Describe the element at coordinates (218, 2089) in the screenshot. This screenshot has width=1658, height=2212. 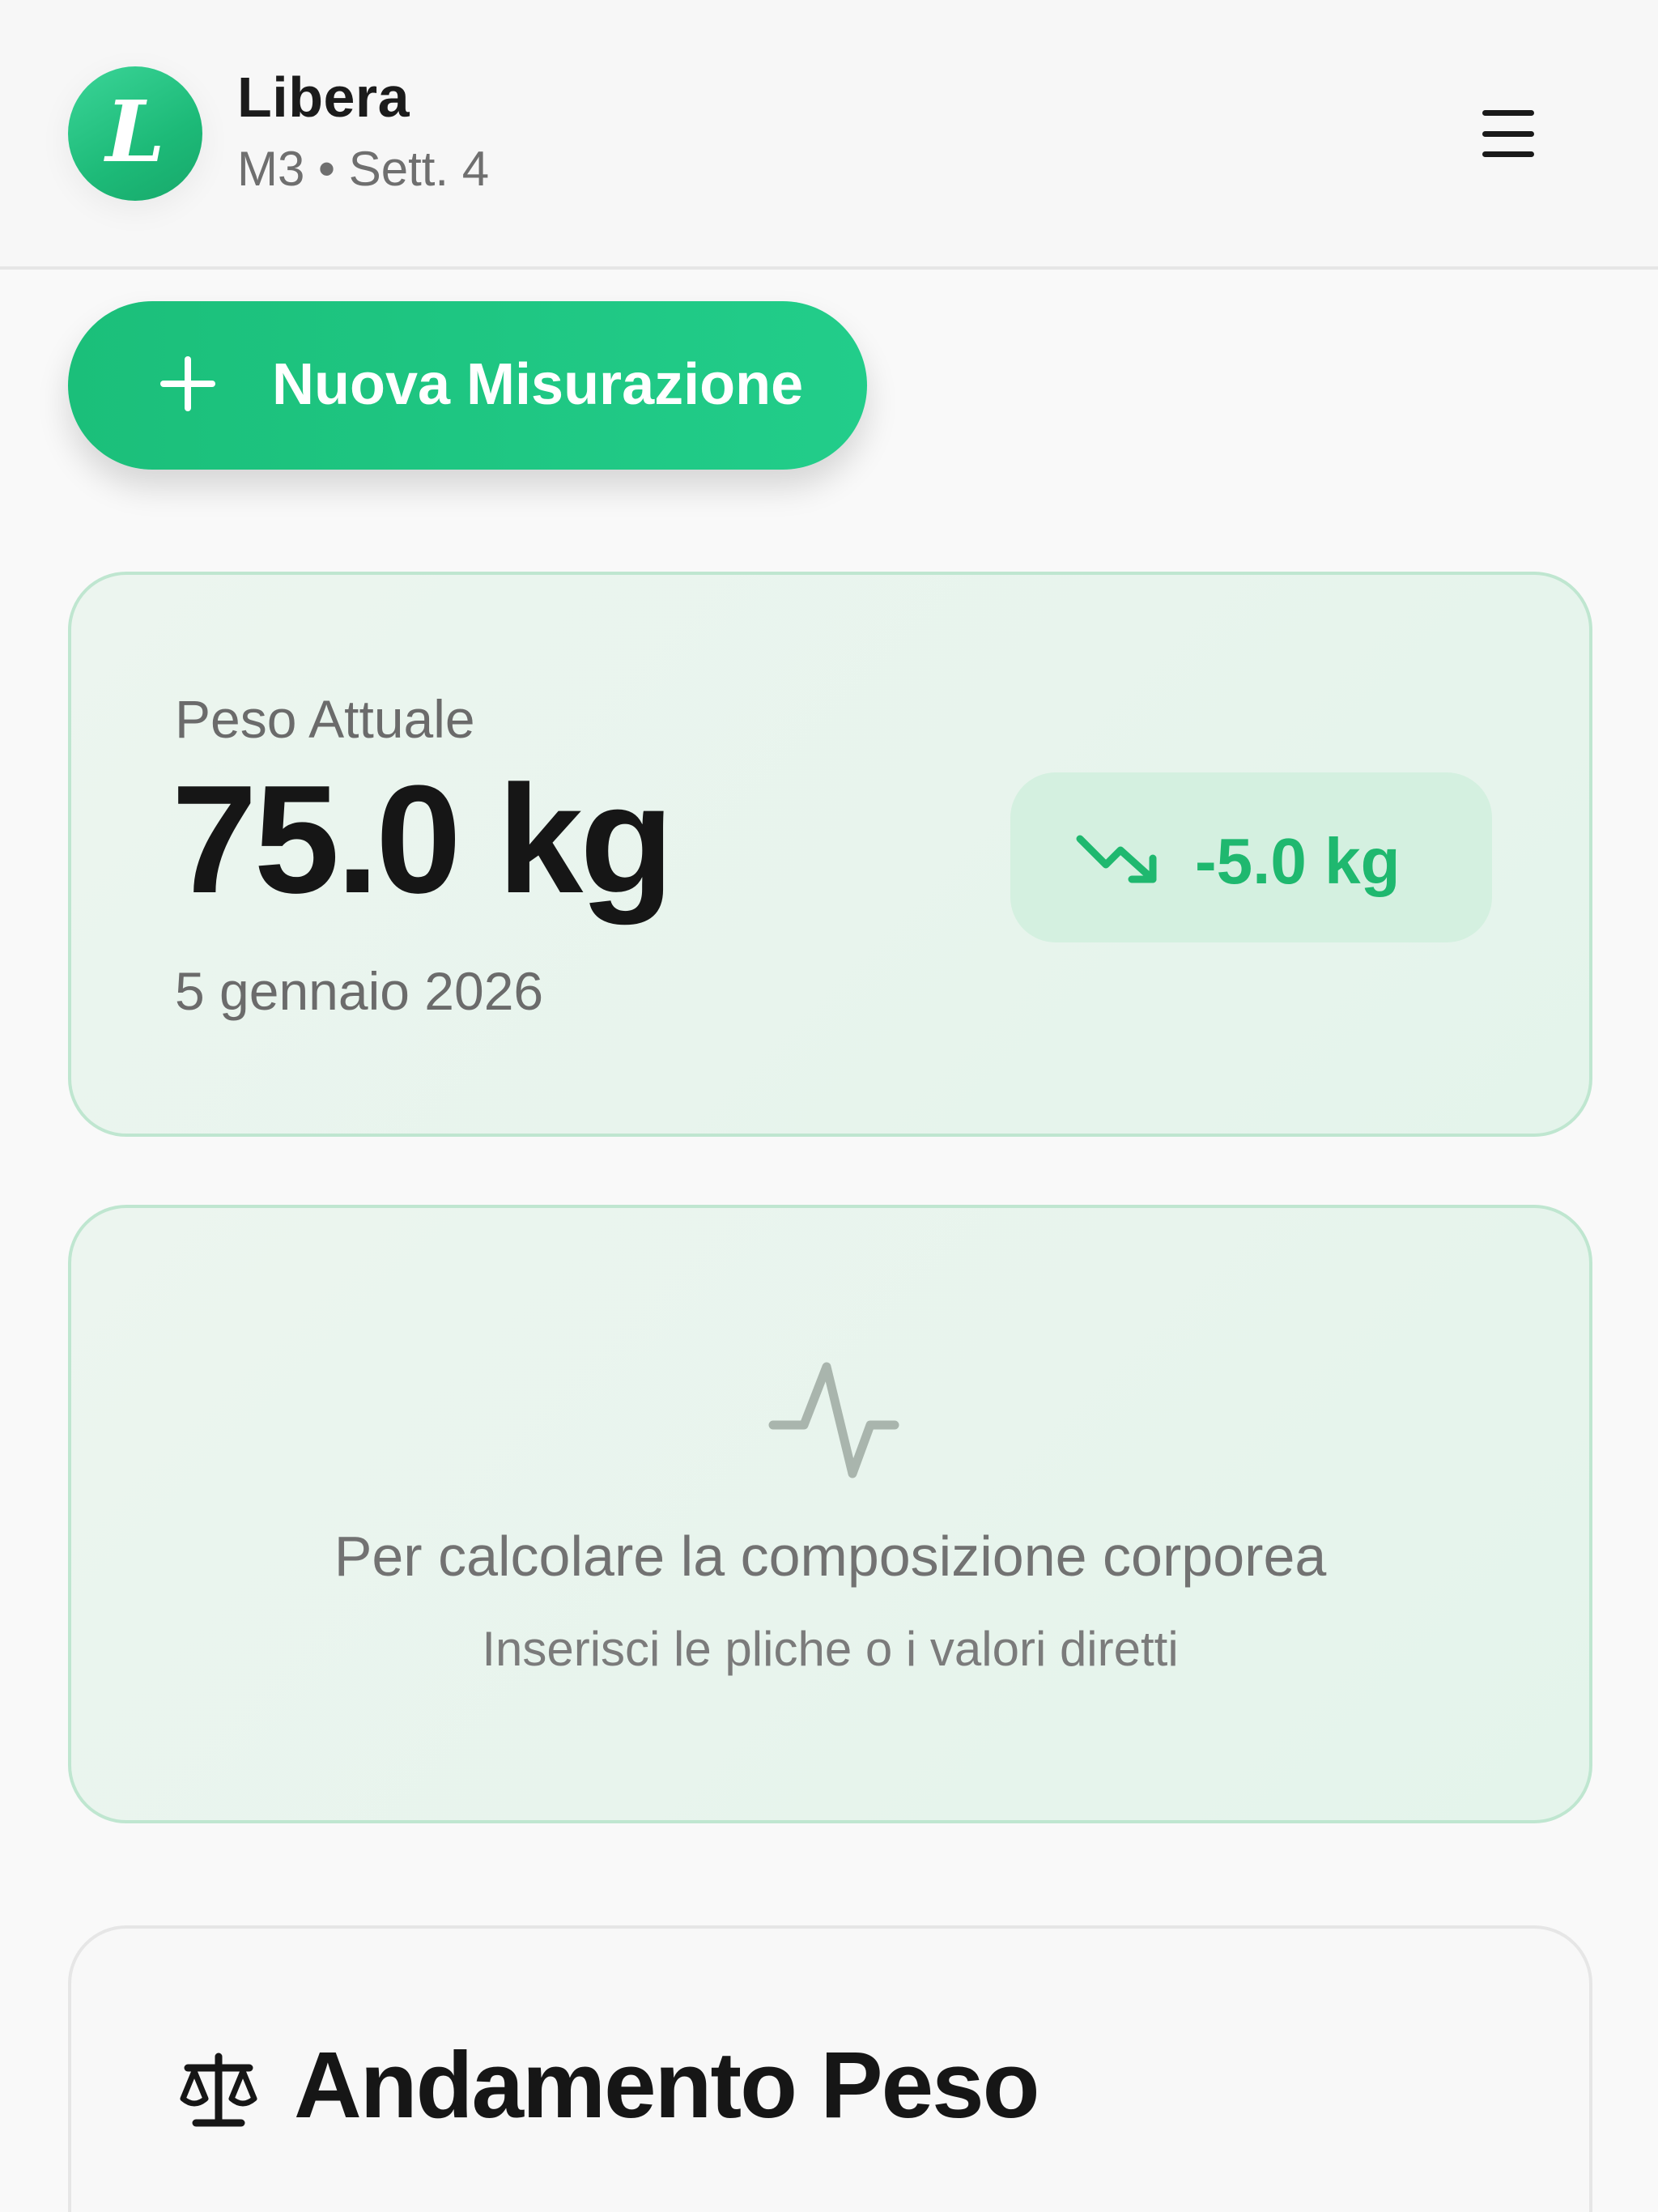
I see `scale-icon` at that location.